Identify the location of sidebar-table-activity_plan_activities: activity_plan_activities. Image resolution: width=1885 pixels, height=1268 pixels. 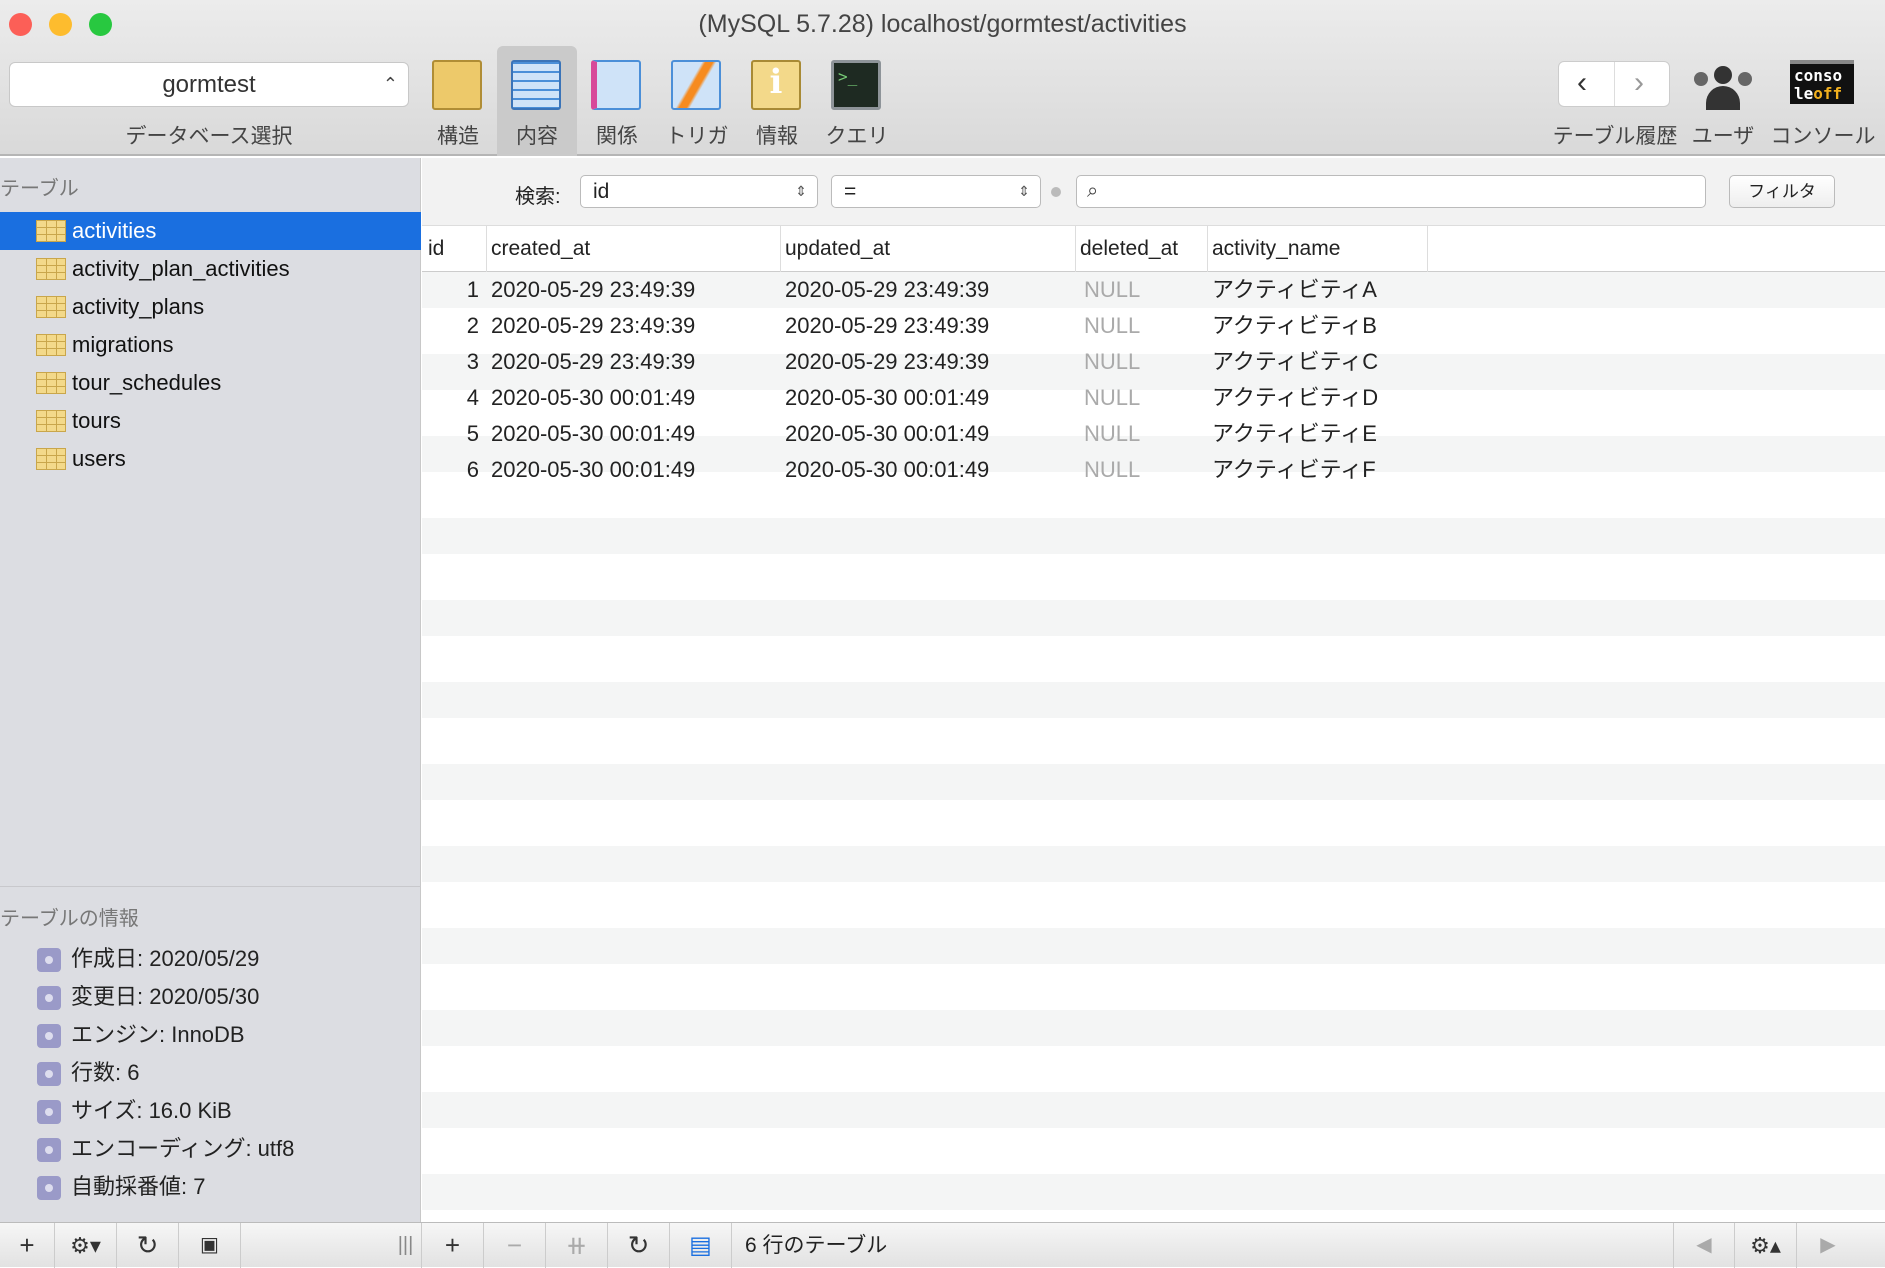
(210, 269).